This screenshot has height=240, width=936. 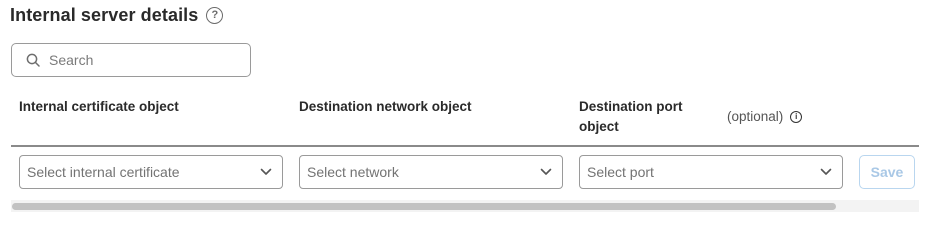 What do you see at coordinates (620, 172) in the screenshot?
I see `destination-port-placeholder: Select port` at bounding box center [620, 172].